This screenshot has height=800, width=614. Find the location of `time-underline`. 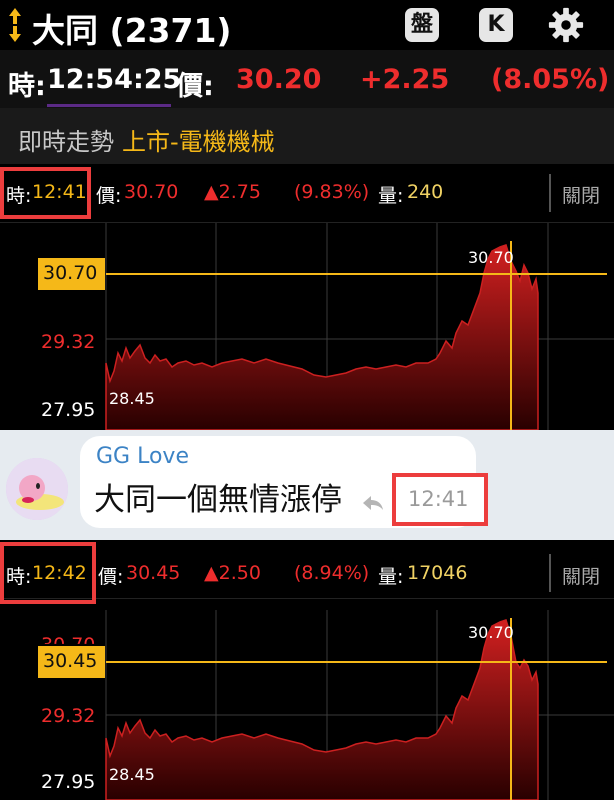

time-underline is located at coordinates (109, 105).